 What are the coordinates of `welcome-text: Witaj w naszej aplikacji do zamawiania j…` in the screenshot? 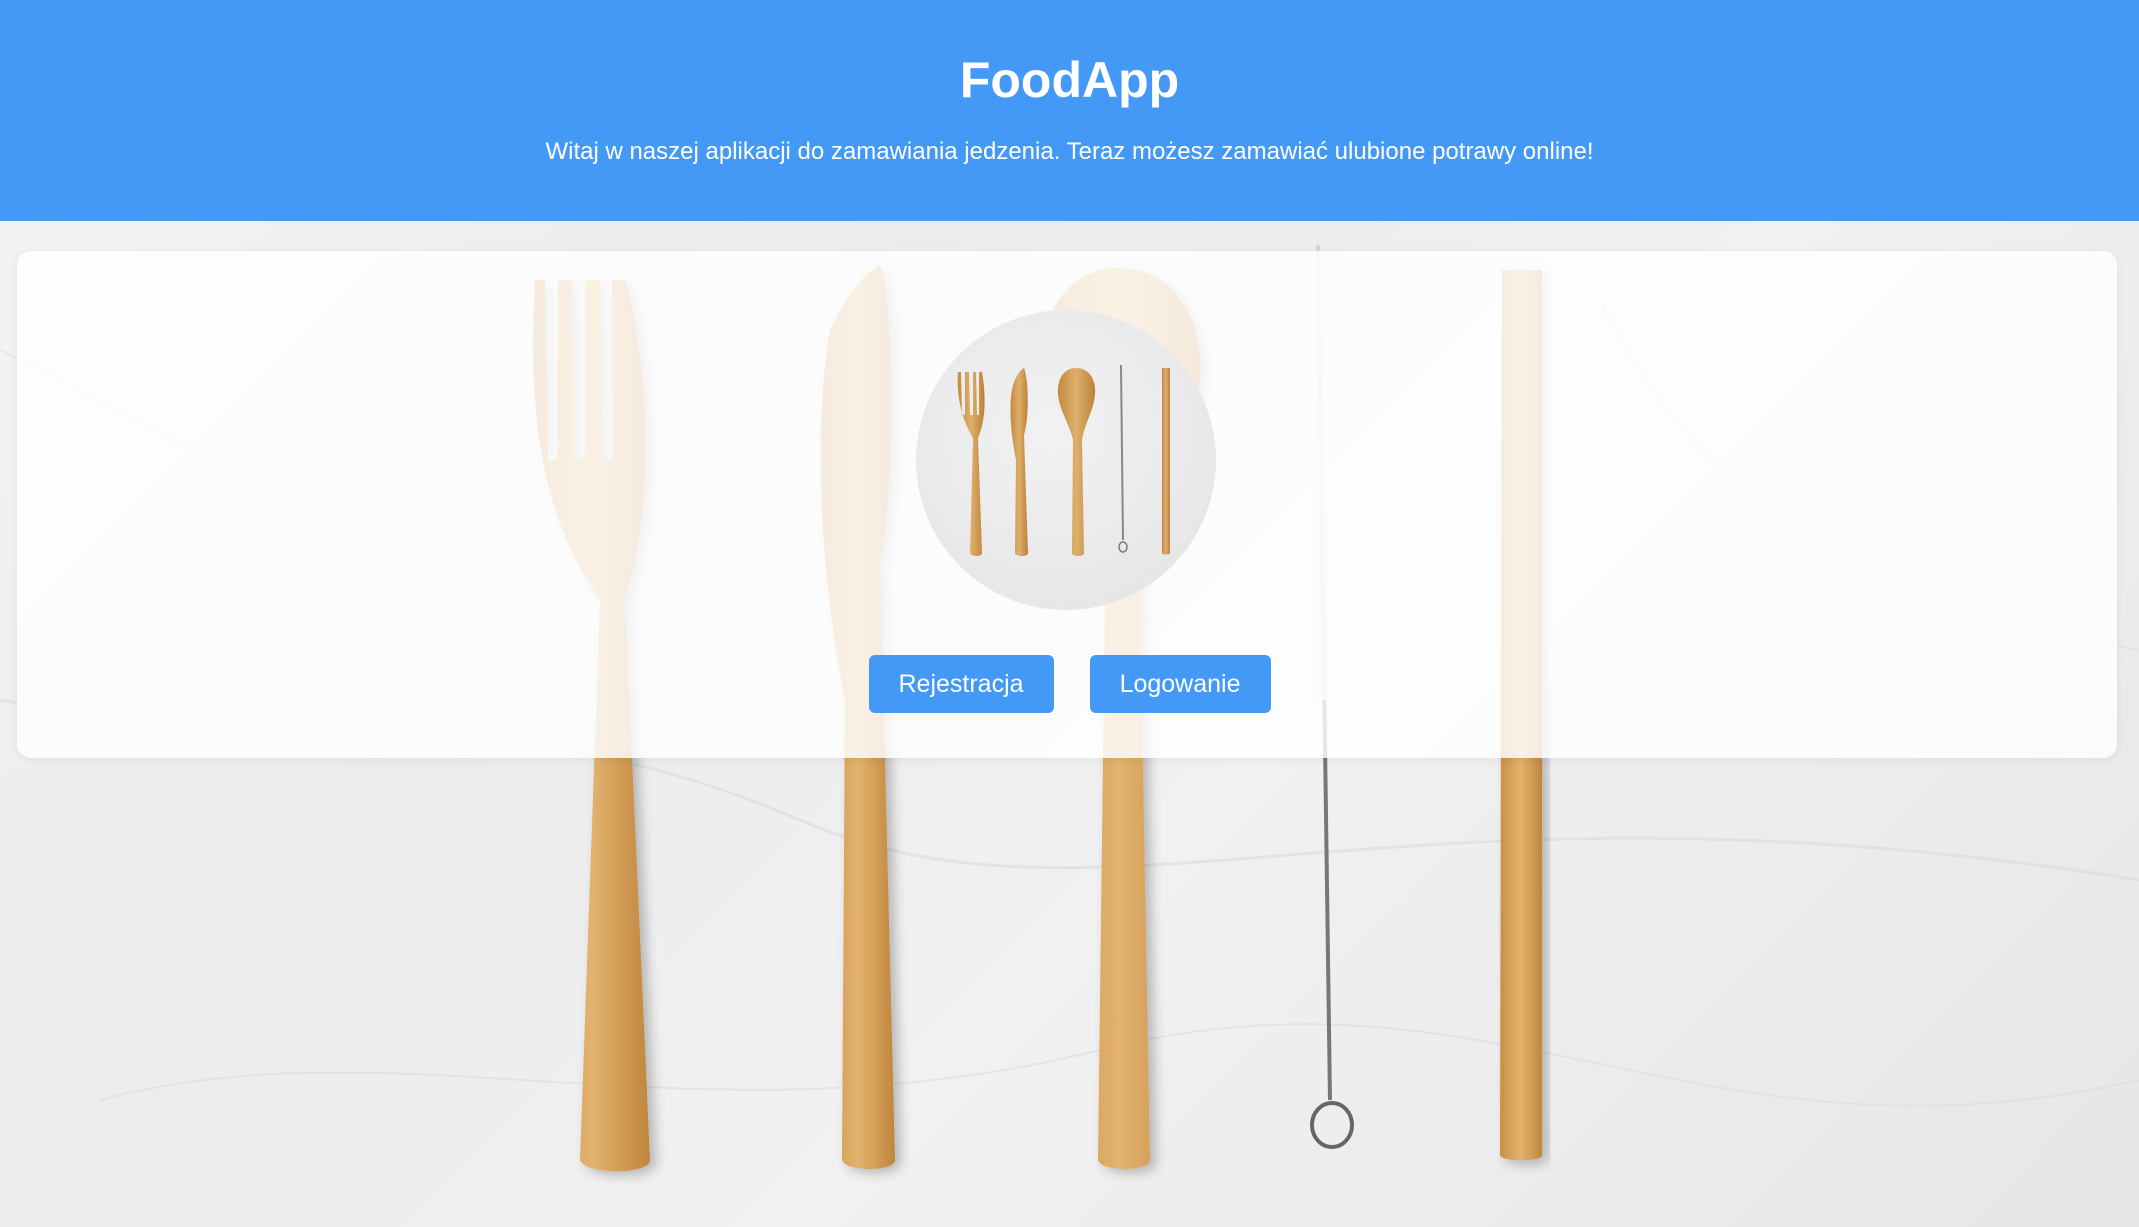 It's located at (1069, 151).